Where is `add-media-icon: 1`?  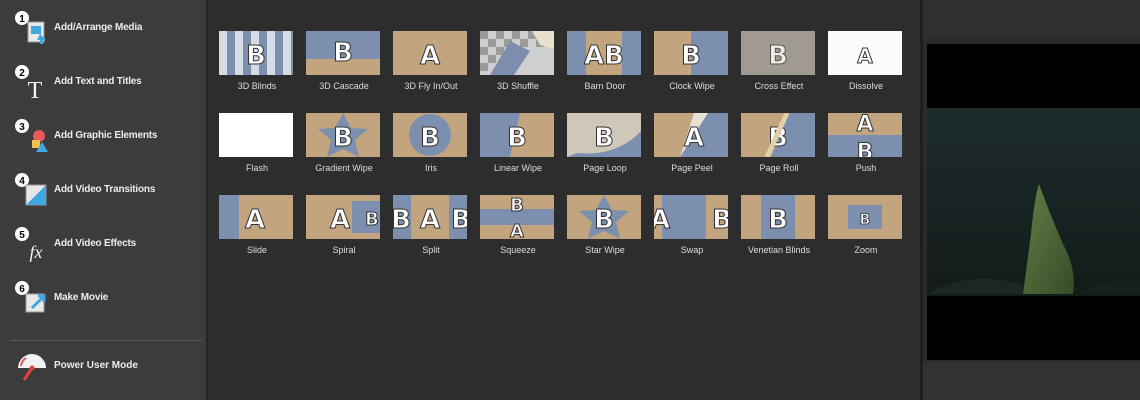
add-media-icon: 1 is located at coordinates (32, 28).